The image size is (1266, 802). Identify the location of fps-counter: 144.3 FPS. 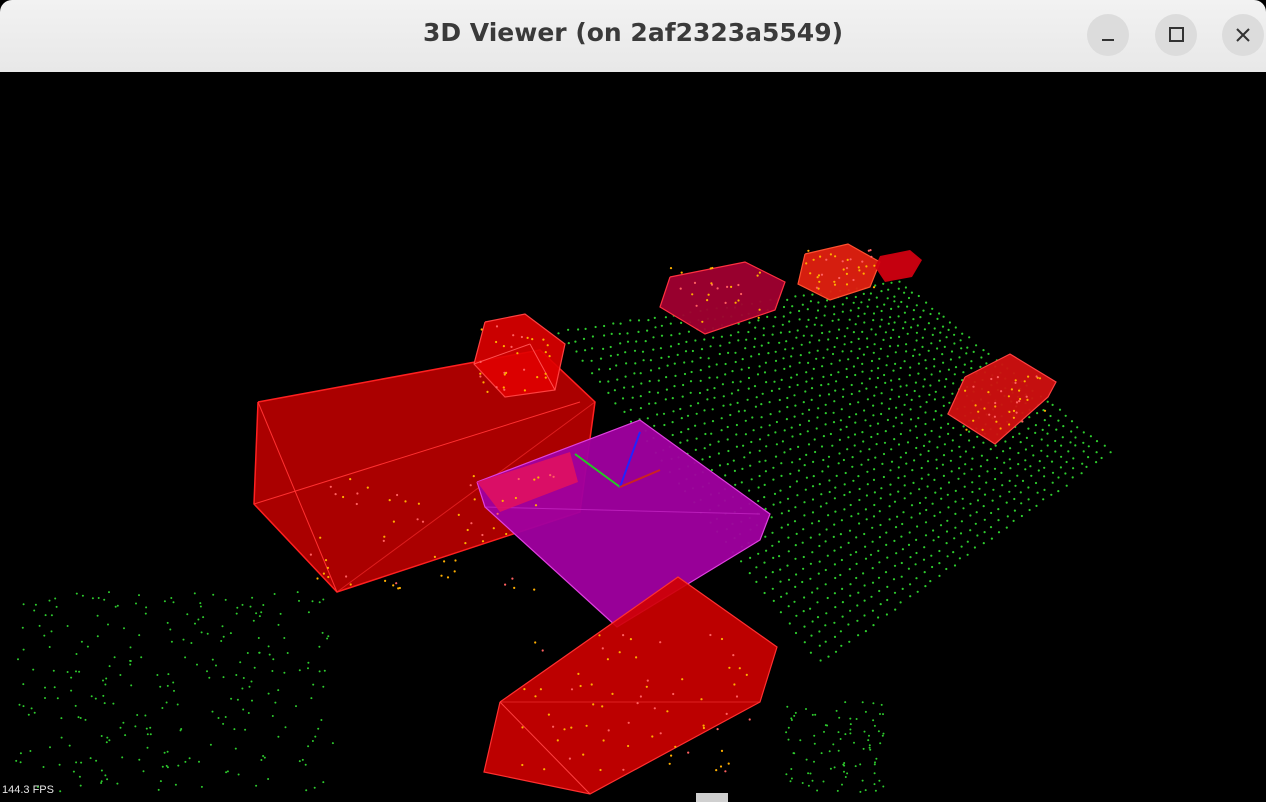
(28, 790).